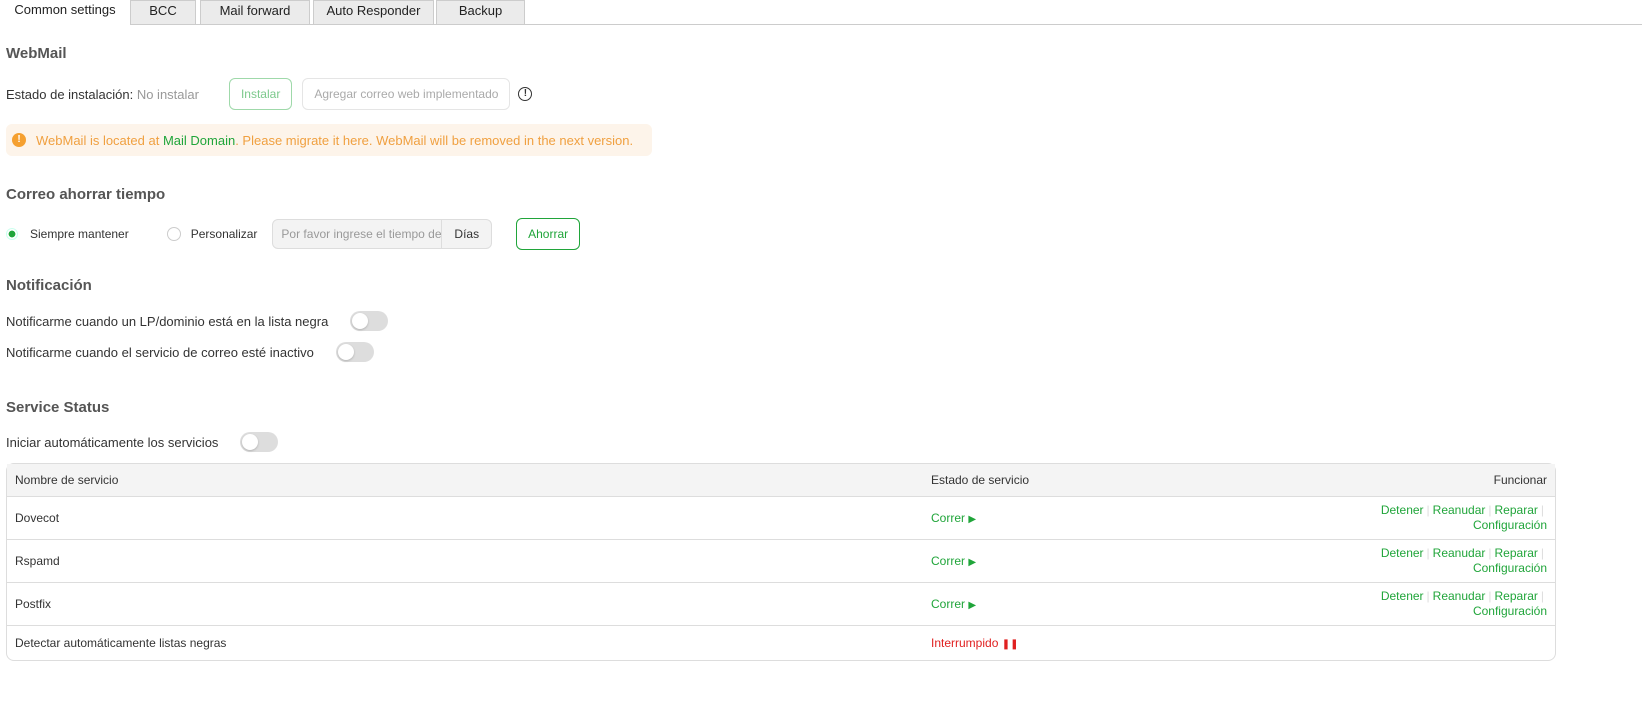  I want to click on service-status-title: Service Status, so click(58, 407).